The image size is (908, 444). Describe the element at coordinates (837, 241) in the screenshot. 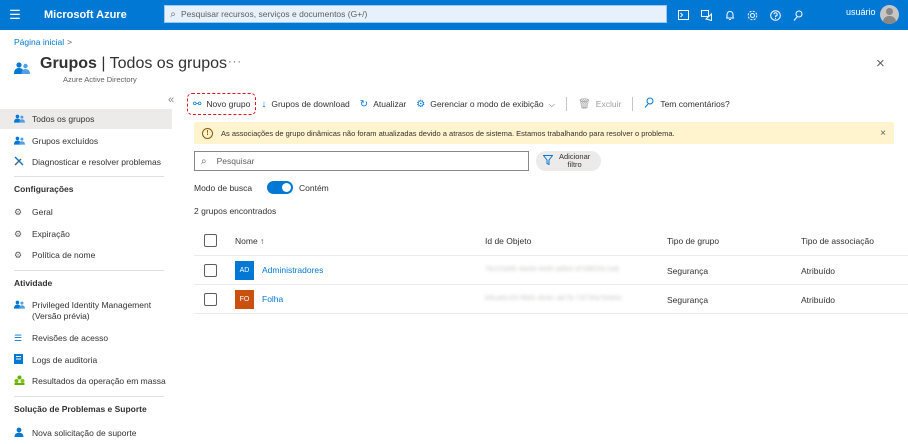

I see `column-header-membership-type: Tipo de associação` at that location.